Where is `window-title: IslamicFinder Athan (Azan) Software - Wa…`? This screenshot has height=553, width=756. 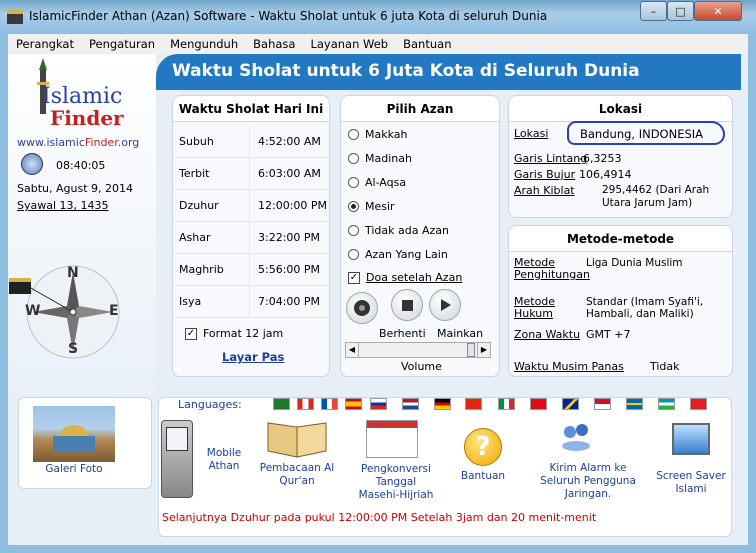 window-title: IslamicFinder Athan (Azan) Software - Wa… is located at coordinates (288, 16).